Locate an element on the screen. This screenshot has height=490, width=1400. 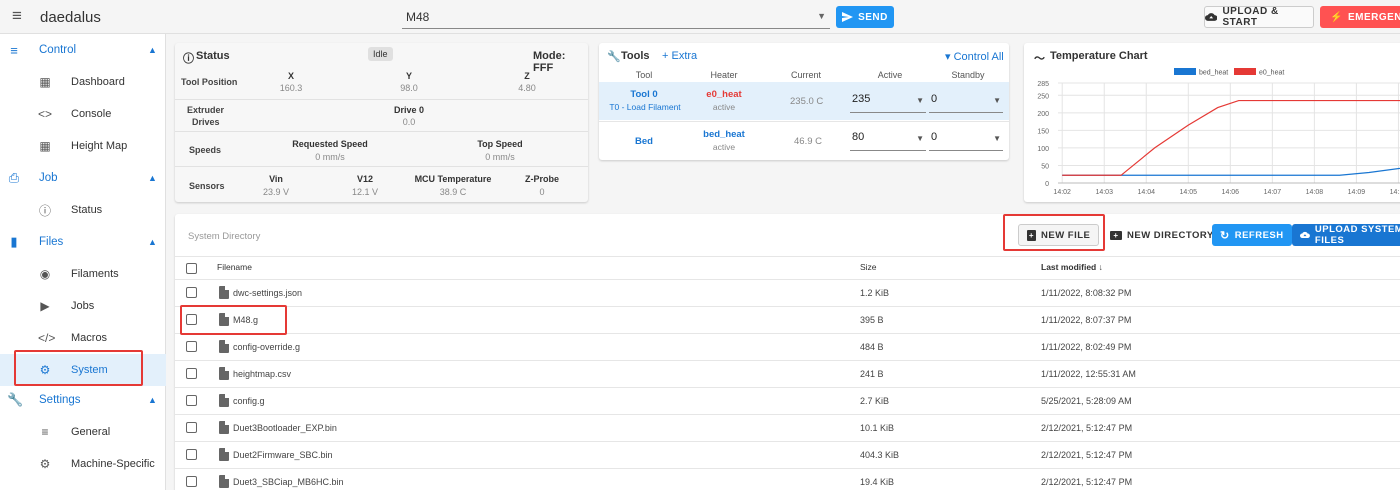
status-badge: Idle is located at coordinates (380, 54).